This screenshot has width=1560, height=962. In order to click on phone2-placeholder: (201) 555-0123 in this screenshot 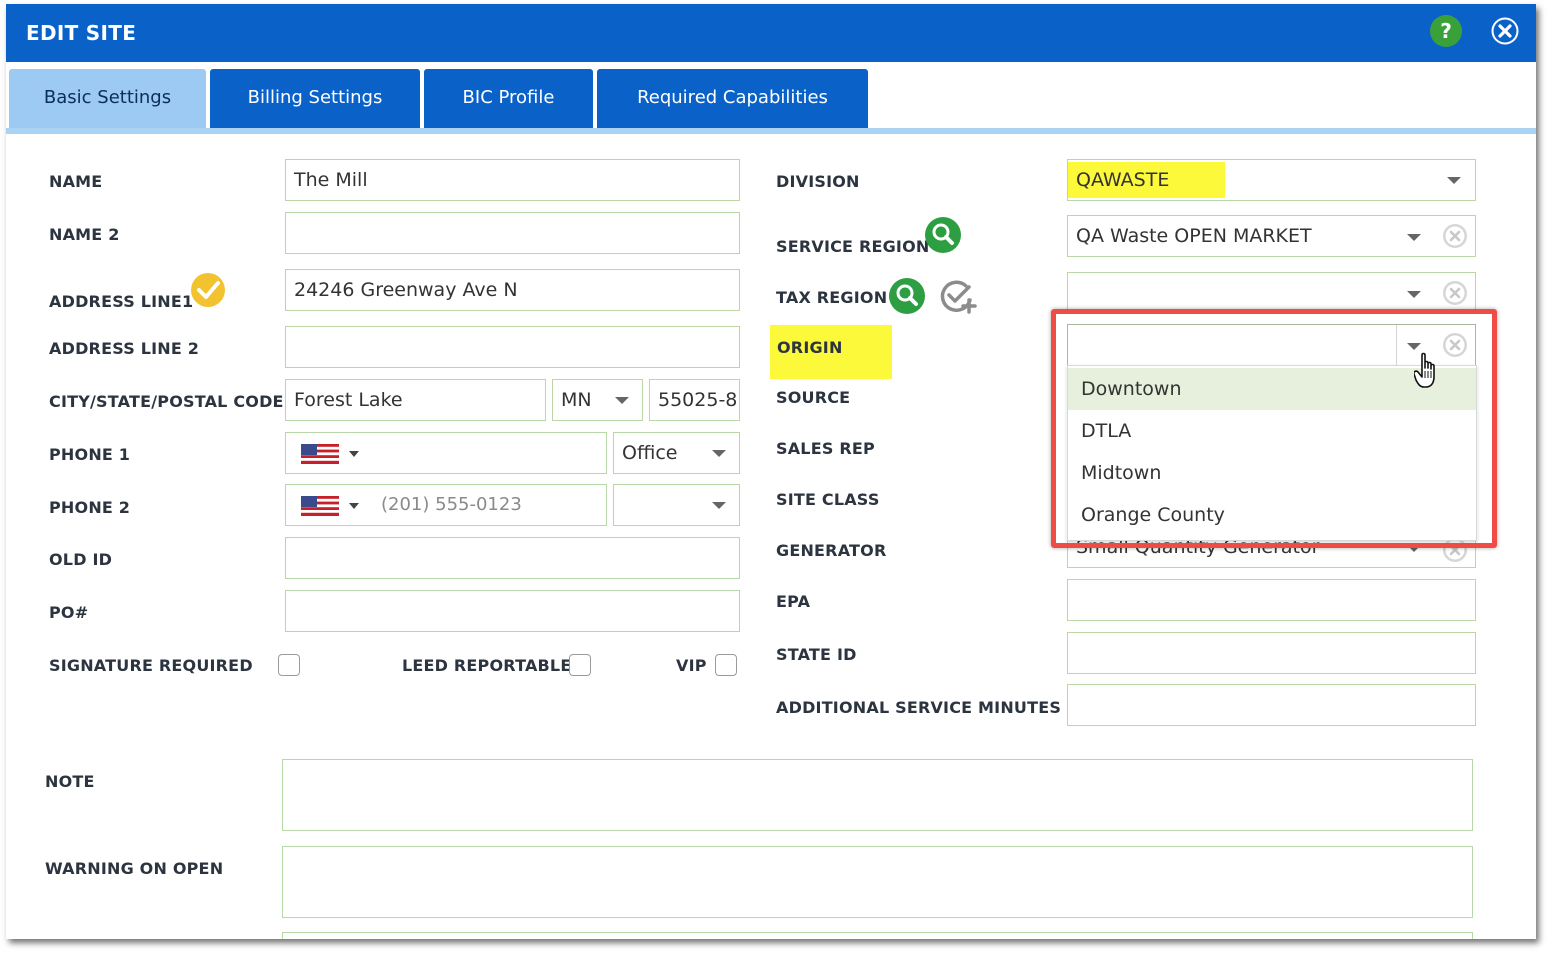, I will do `click(451, 504)`.